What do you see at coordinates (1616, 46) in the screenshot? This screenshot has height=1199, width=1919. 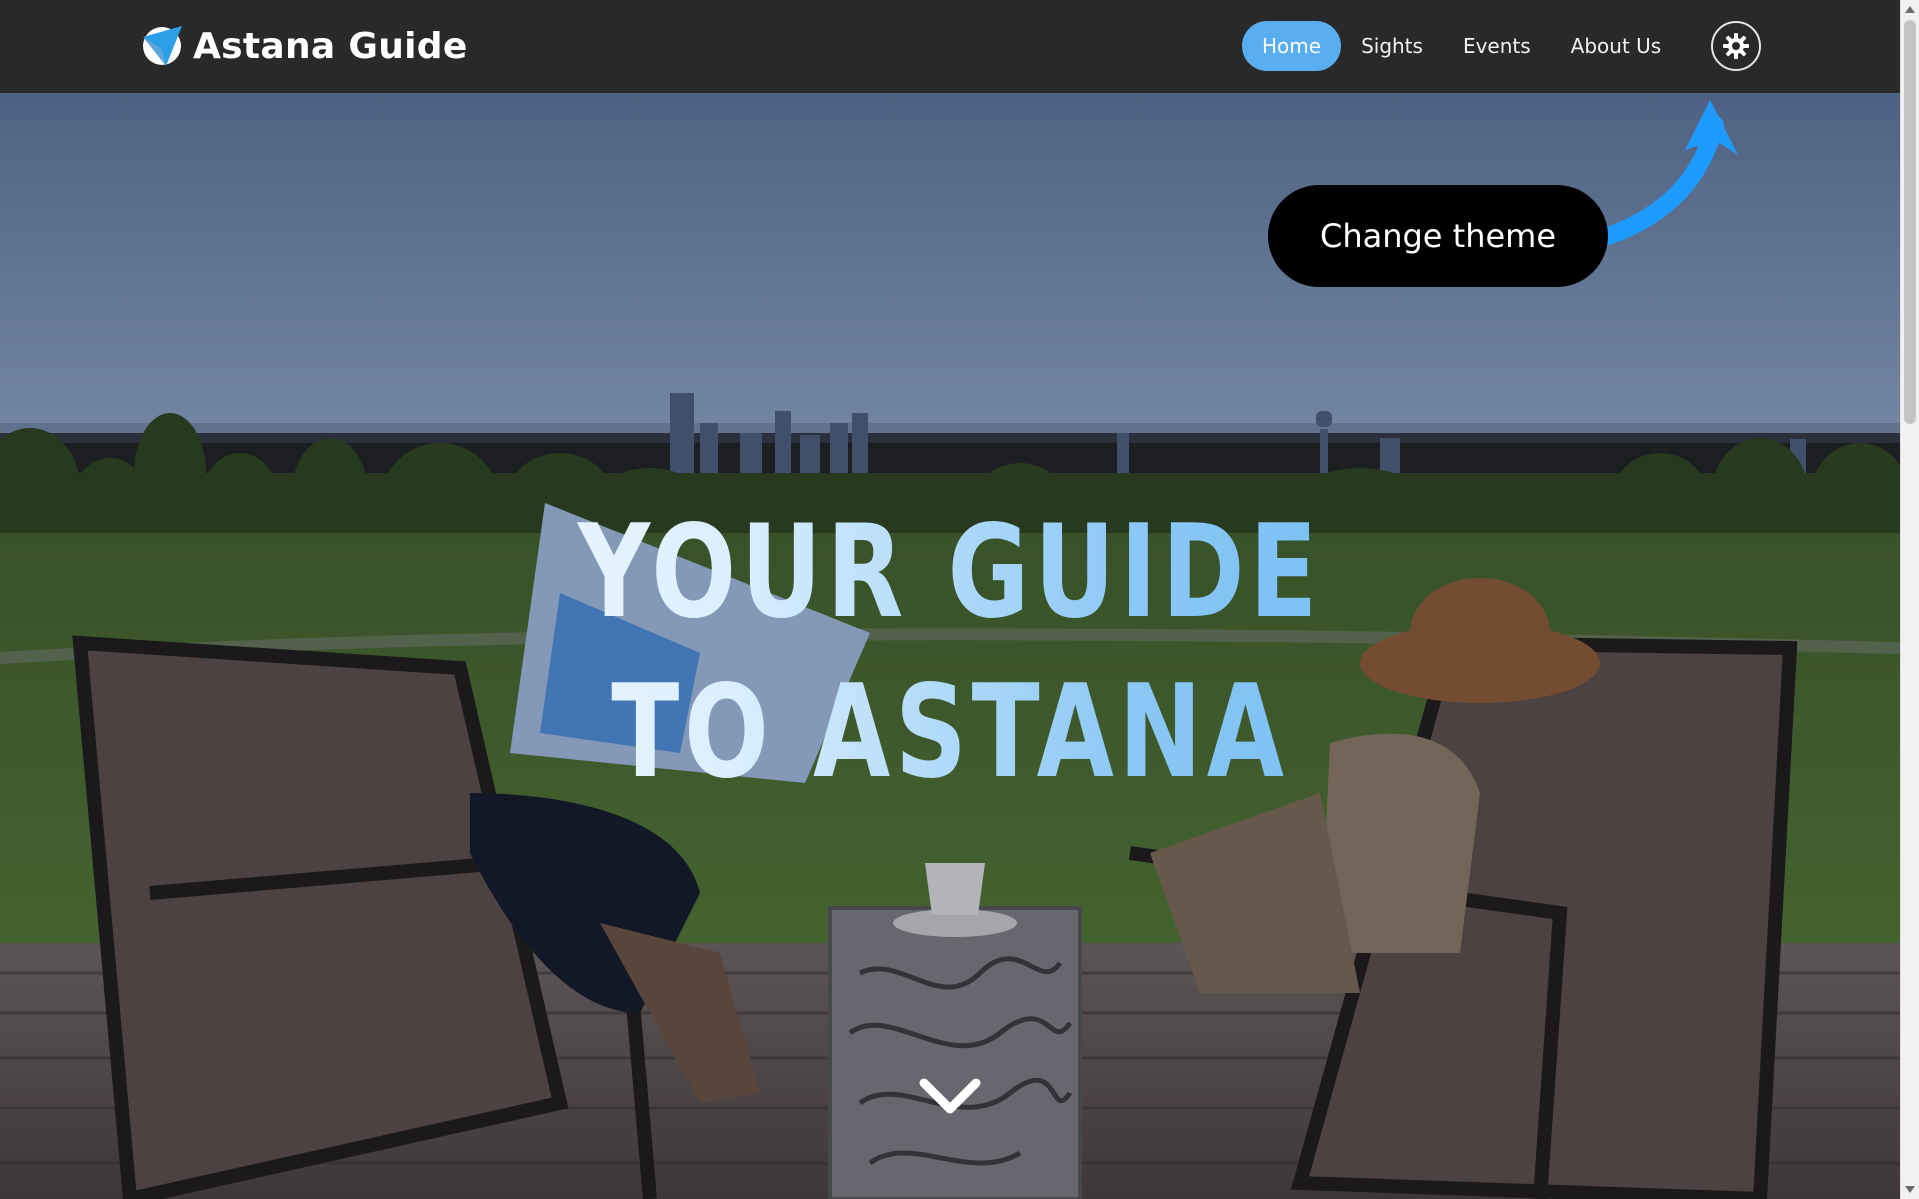 I see `nav-about-us: About Us` at bounding box center [1616, 46].